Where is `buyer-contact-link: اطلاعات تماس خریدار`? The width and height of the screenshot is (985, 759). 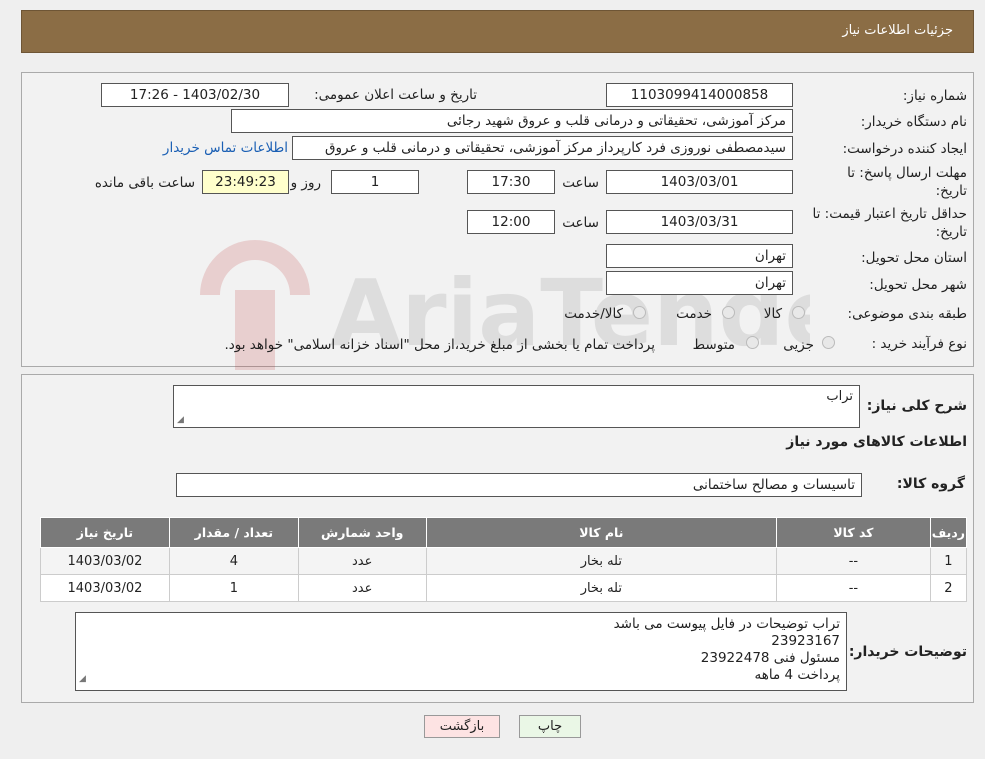
buyer-contact-link: اطلاعات تماس خریدار is located at coordinates (225, 148).